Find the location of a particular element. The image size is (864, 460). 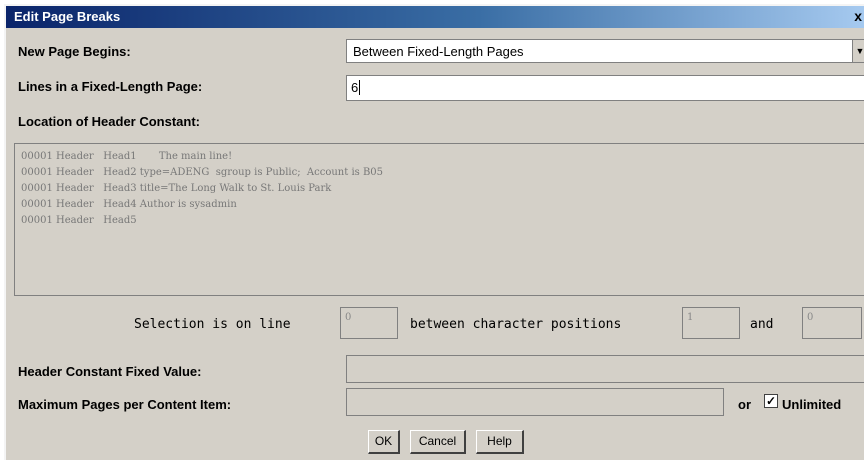

char-start-value: 1 is located at coordinates (690, 317).